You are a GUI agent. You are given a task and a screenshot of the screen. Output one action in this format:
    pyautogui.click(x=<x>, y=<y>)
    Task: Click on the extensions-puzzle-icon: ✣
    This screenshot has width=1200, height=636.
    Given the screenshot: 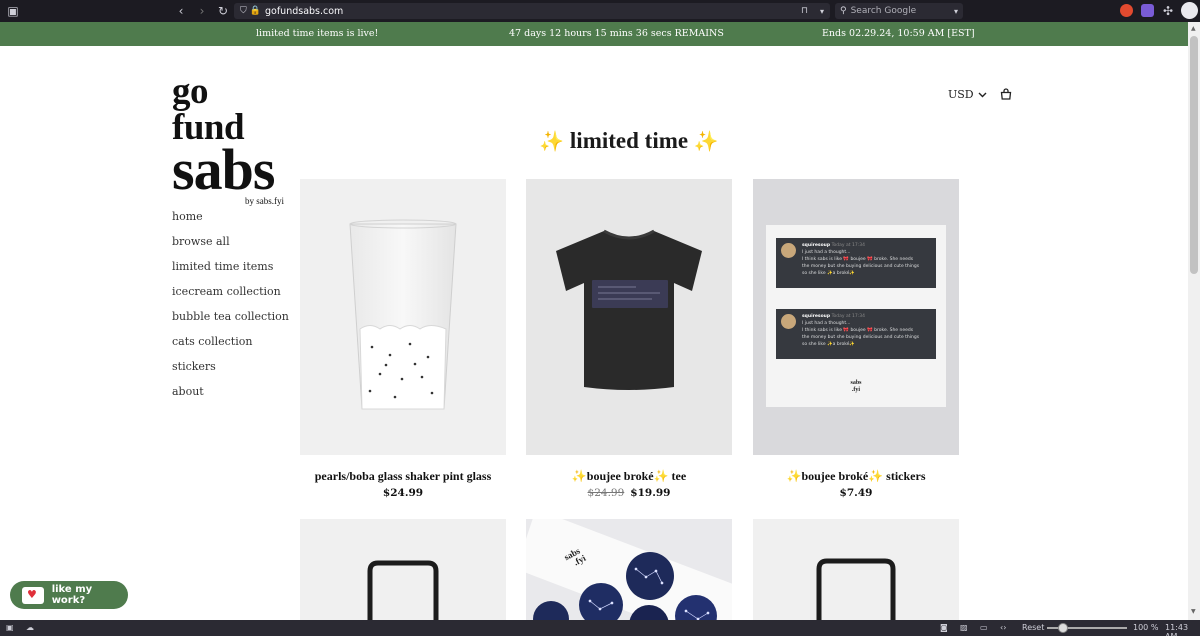 What is the action you would take?
    pyautogui.click(x=1168, y=11)
    